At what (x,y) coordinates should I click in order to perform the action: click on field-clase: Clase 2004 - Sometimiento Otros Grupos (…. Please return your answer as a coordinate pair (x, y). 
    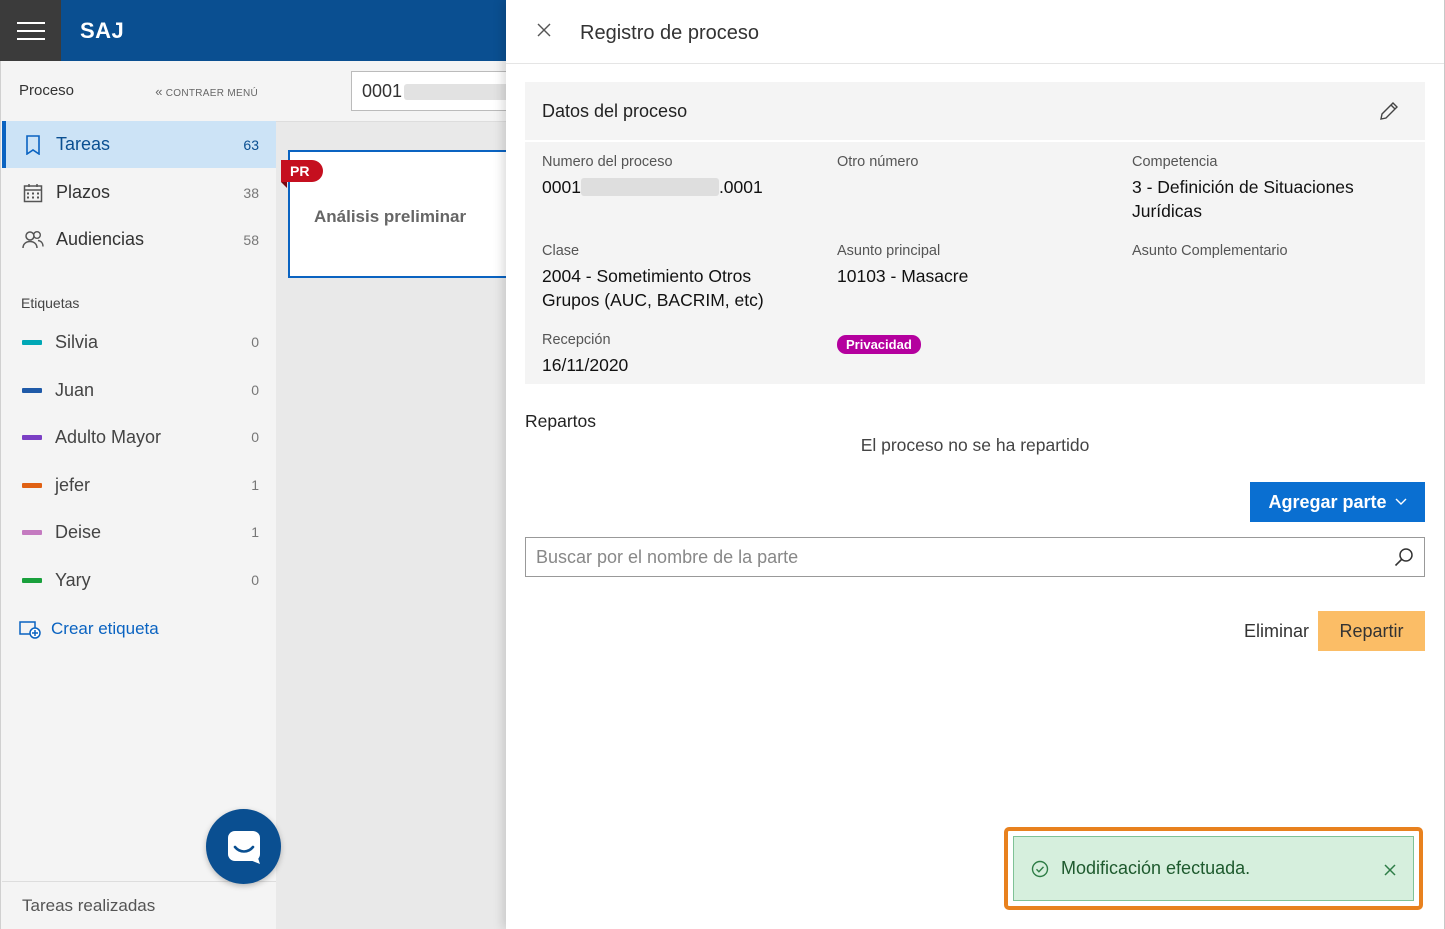
    Looking at the image, I should click on (667, 277).